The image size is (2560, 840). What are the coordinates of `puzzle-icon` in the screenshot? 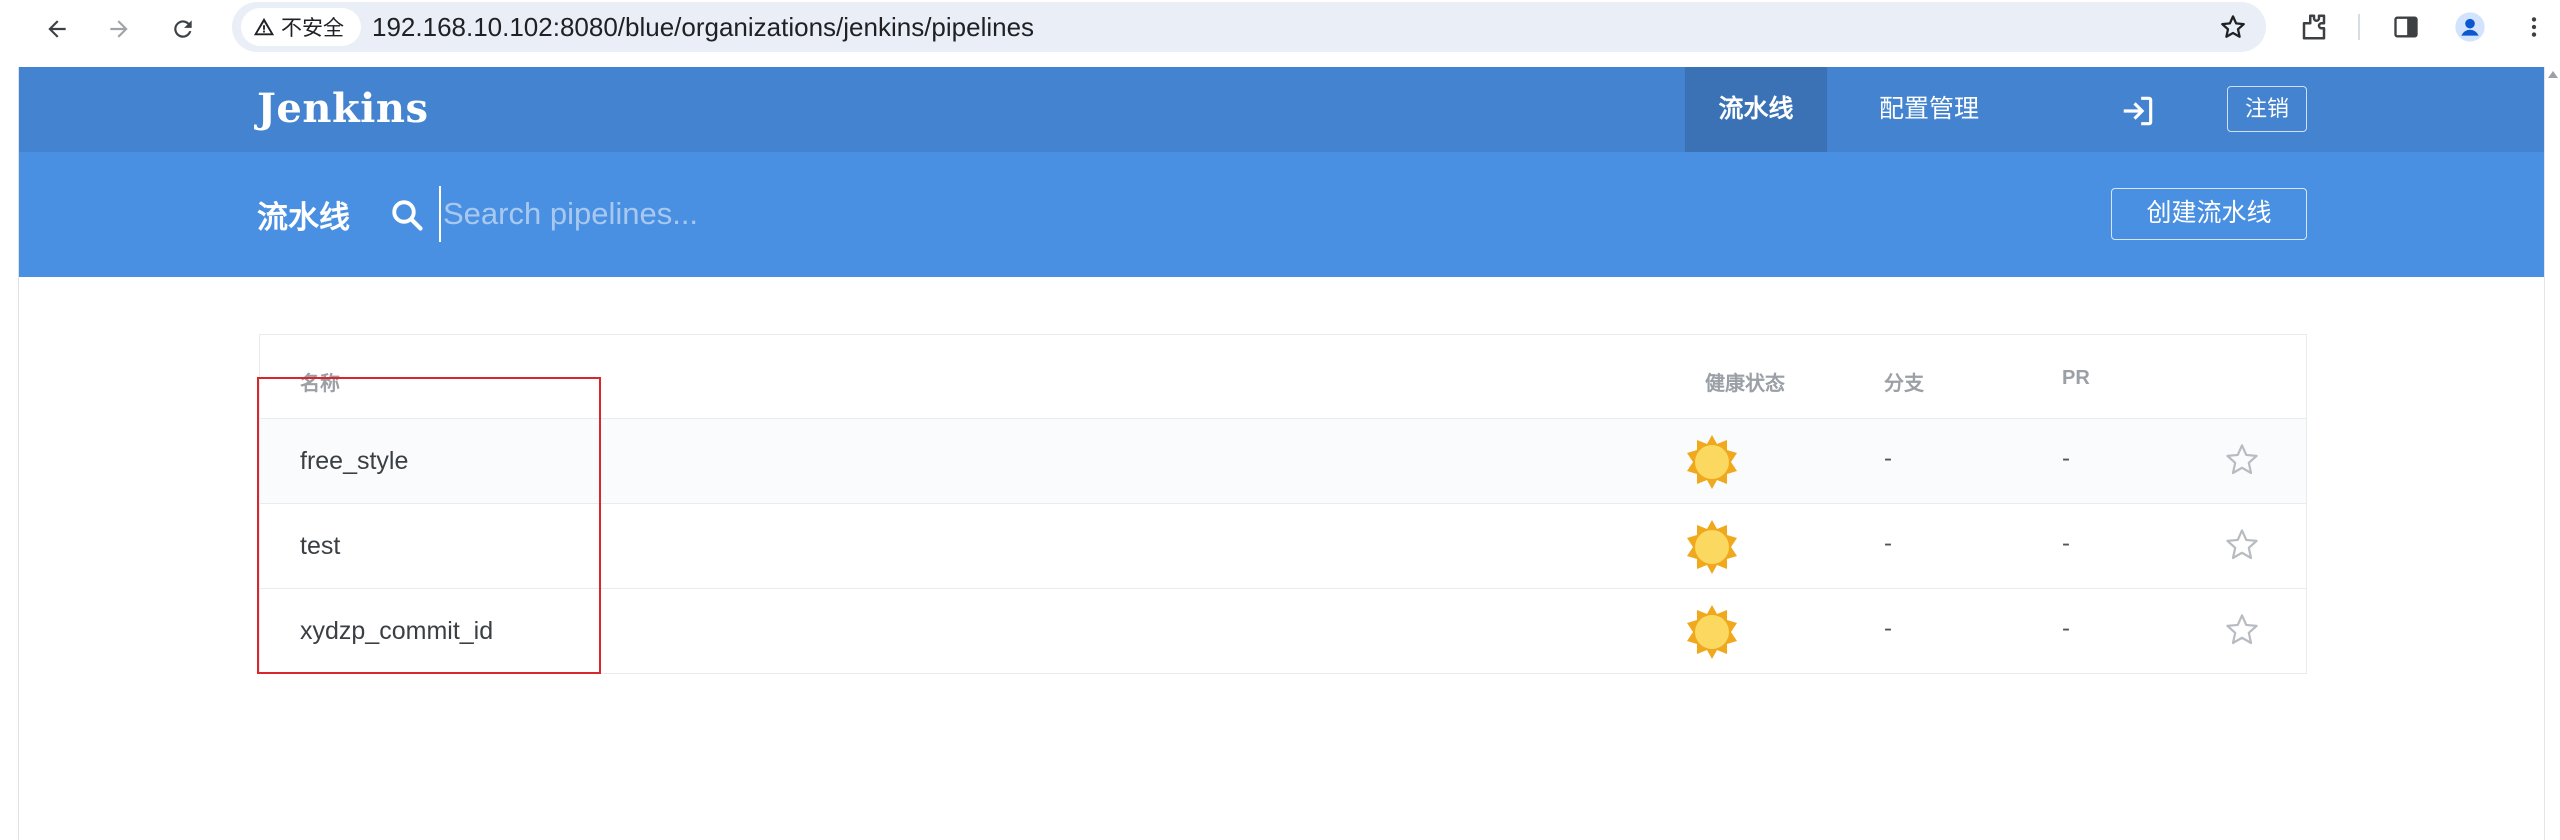 It's located at (2314, 27).